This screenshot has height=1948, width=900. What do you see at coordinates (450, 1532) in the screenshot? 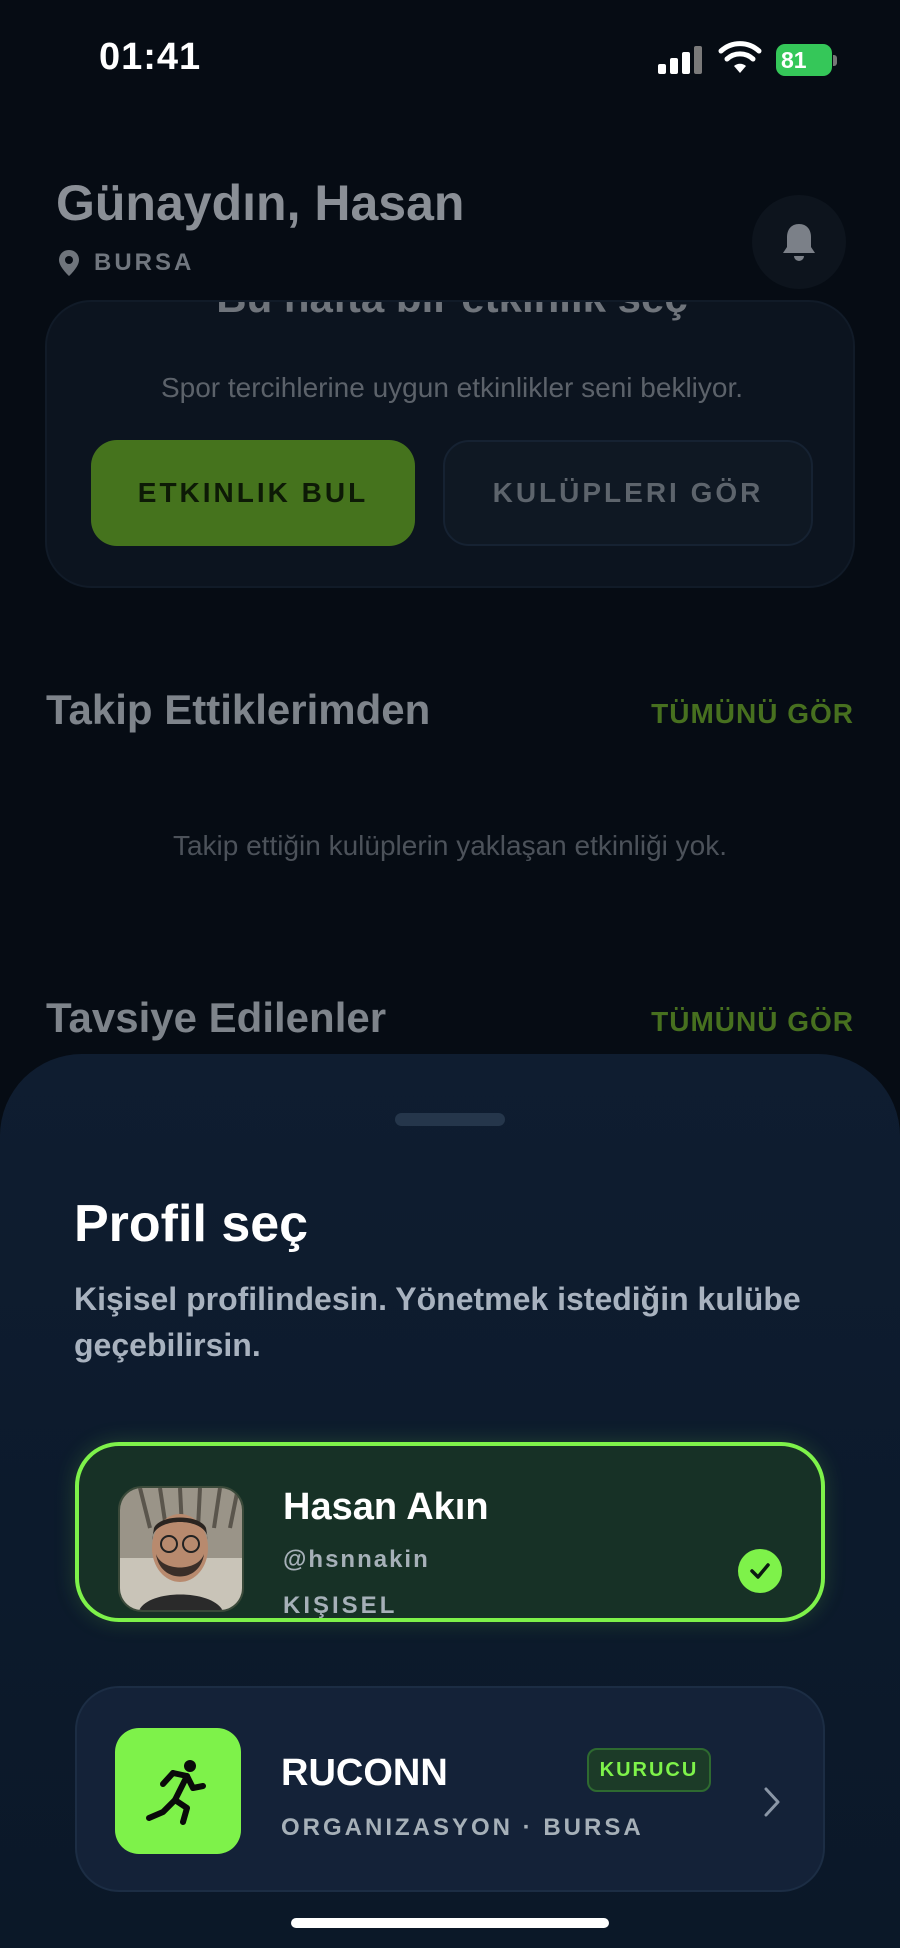
I see `personal-profile-card: Hasan Akın @hsnnakin KIŞISEL` at bounding box center [450, 1532].